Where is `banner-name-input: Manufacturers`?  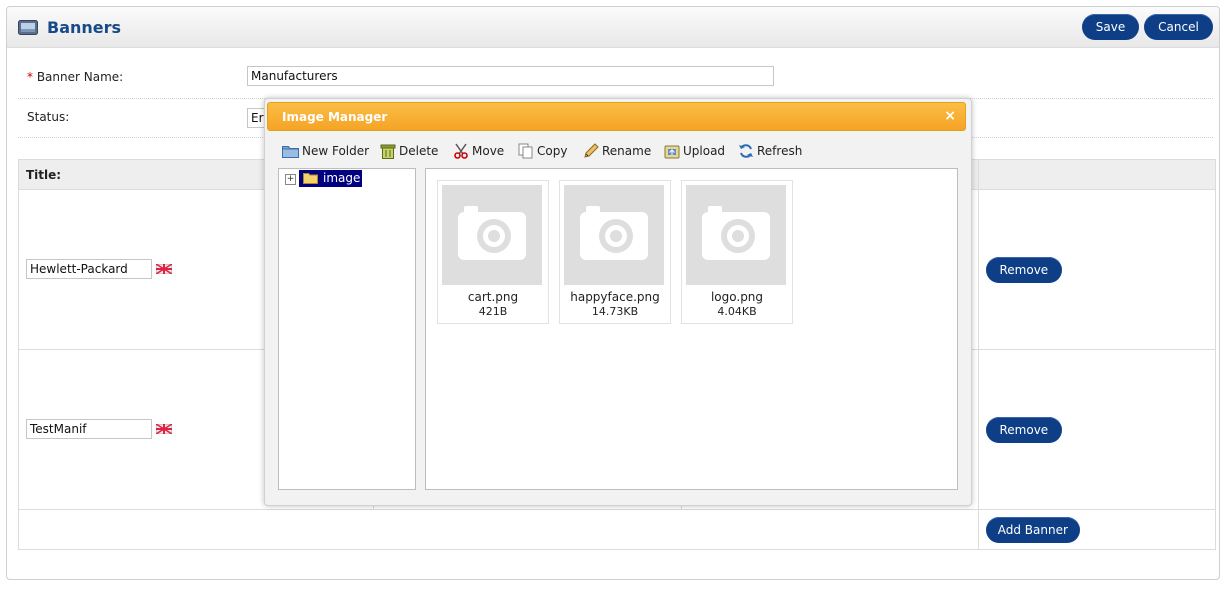
banner-name-input: Manufacturers is located at coordinates (510, 76).